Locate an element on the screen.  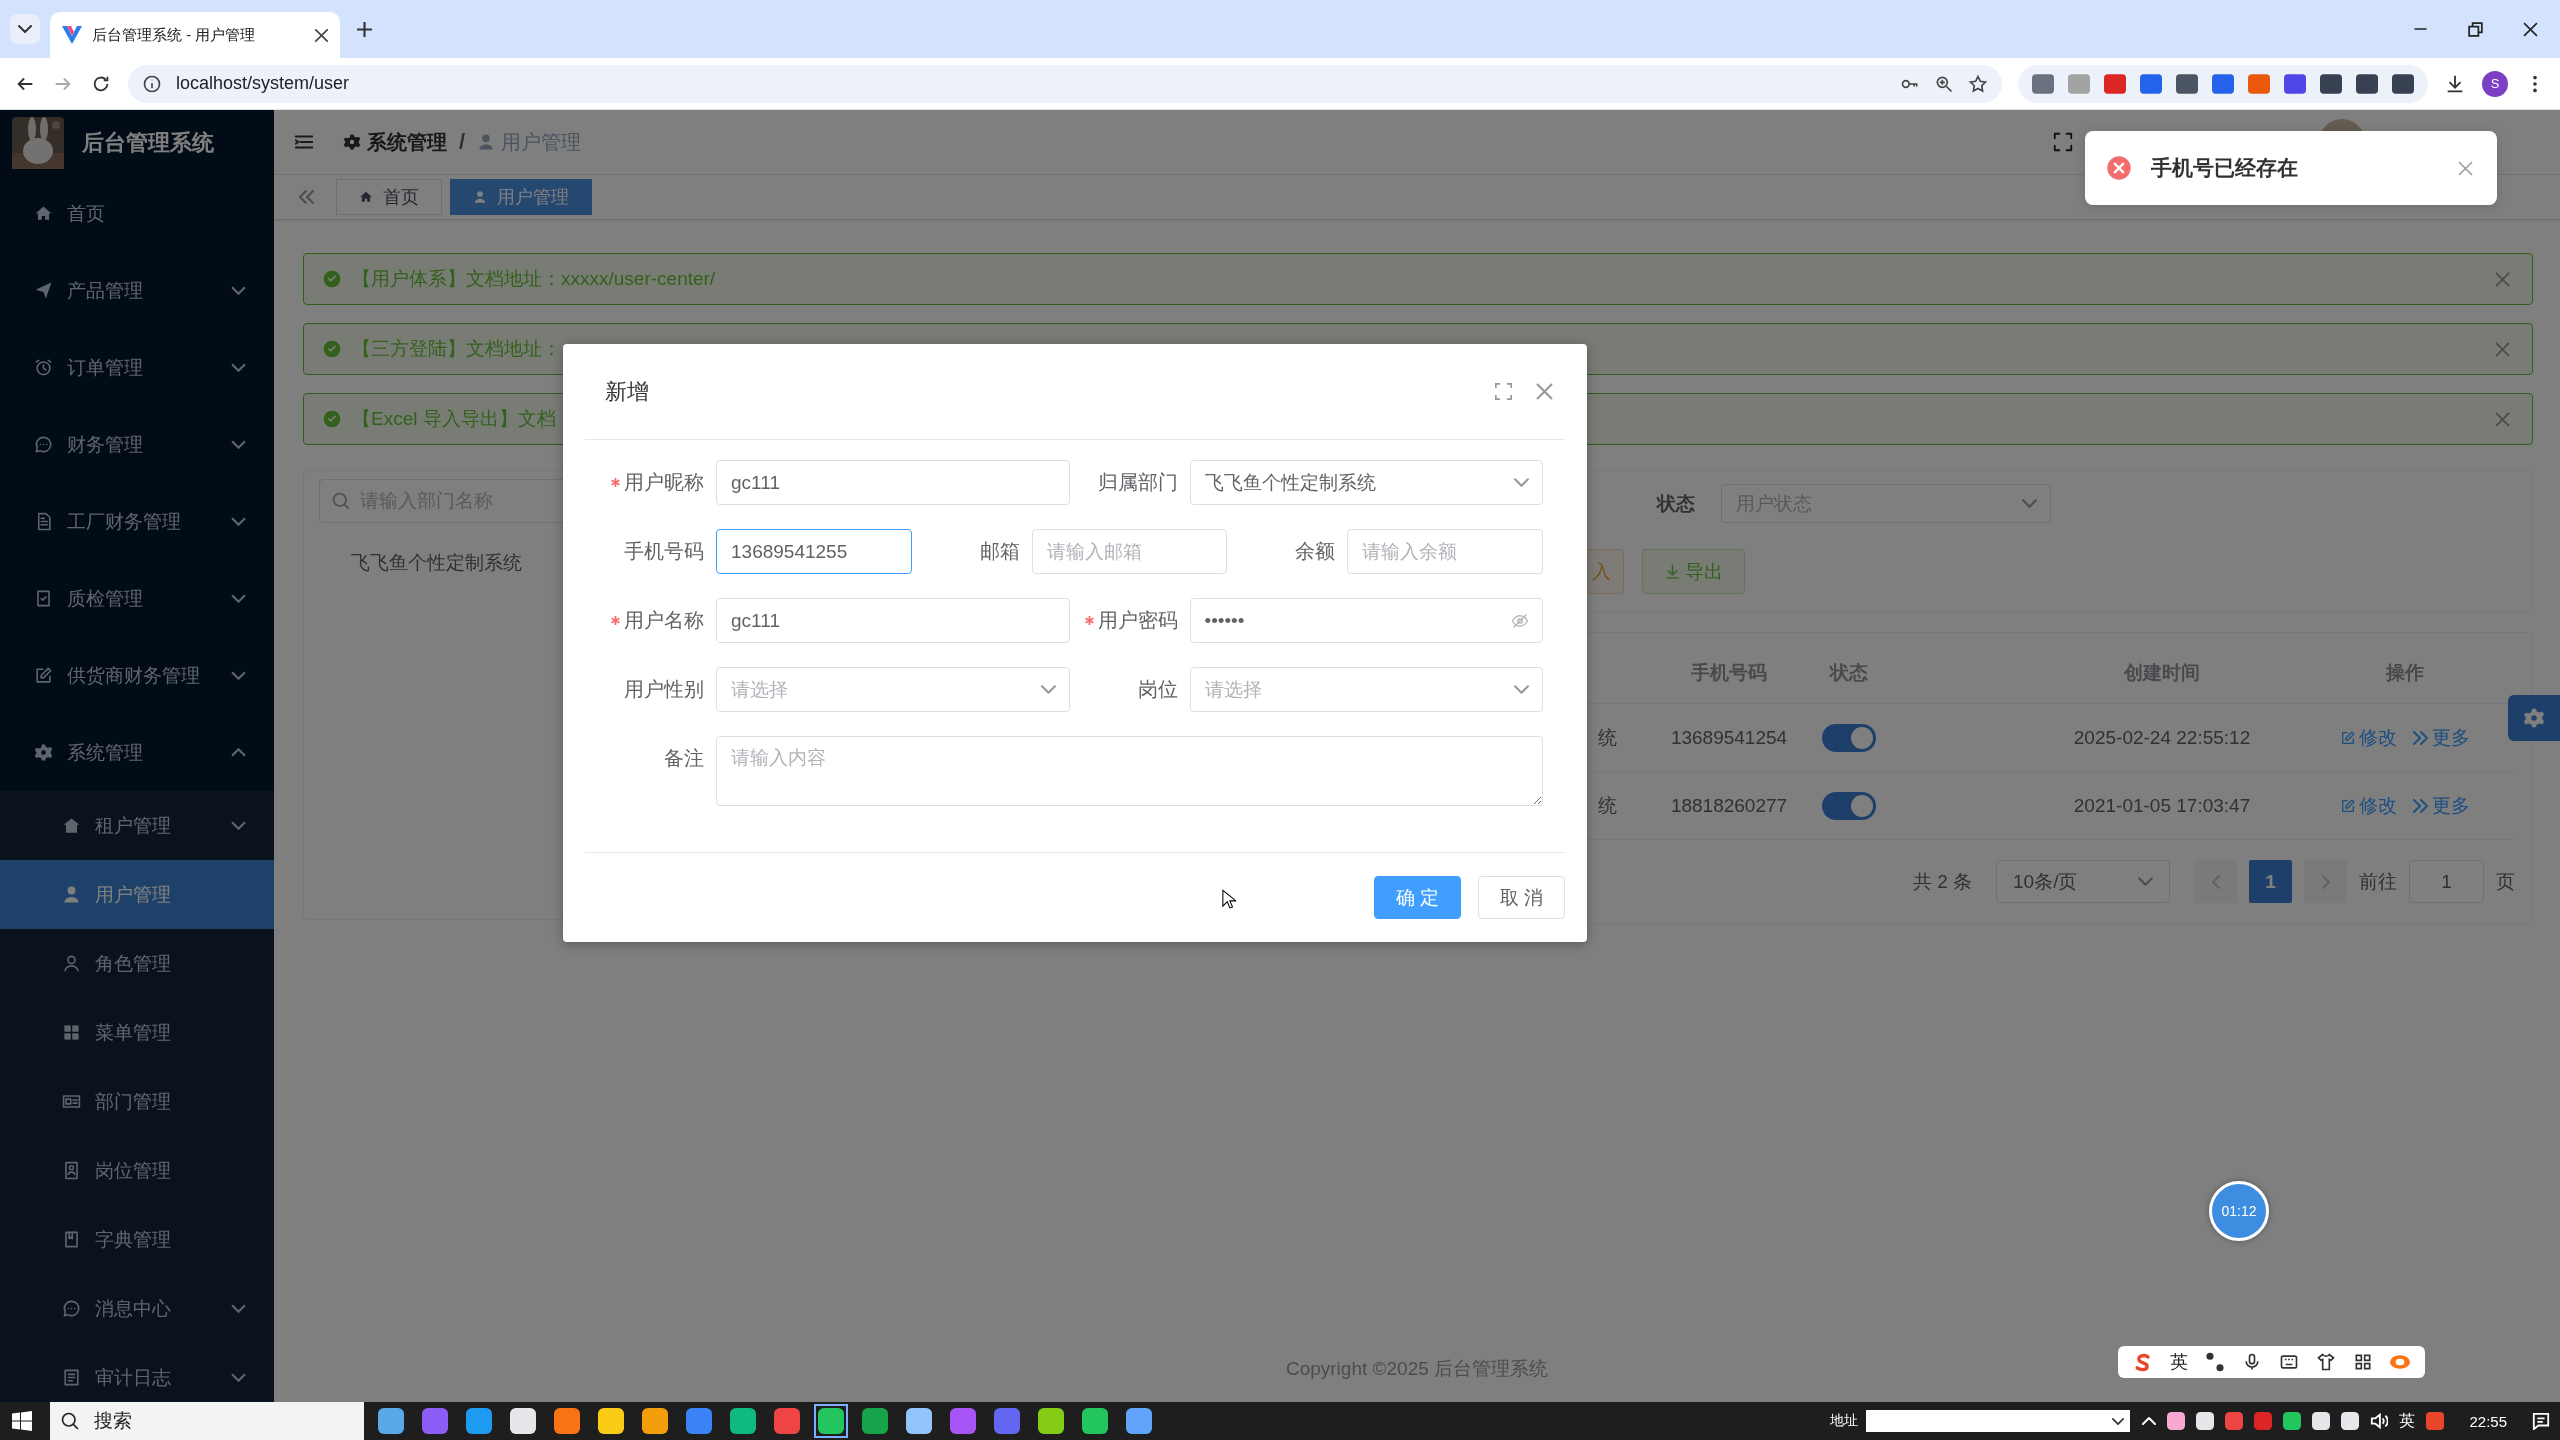
cancel-button: 取 消 is located at coordinates (1521, 897).